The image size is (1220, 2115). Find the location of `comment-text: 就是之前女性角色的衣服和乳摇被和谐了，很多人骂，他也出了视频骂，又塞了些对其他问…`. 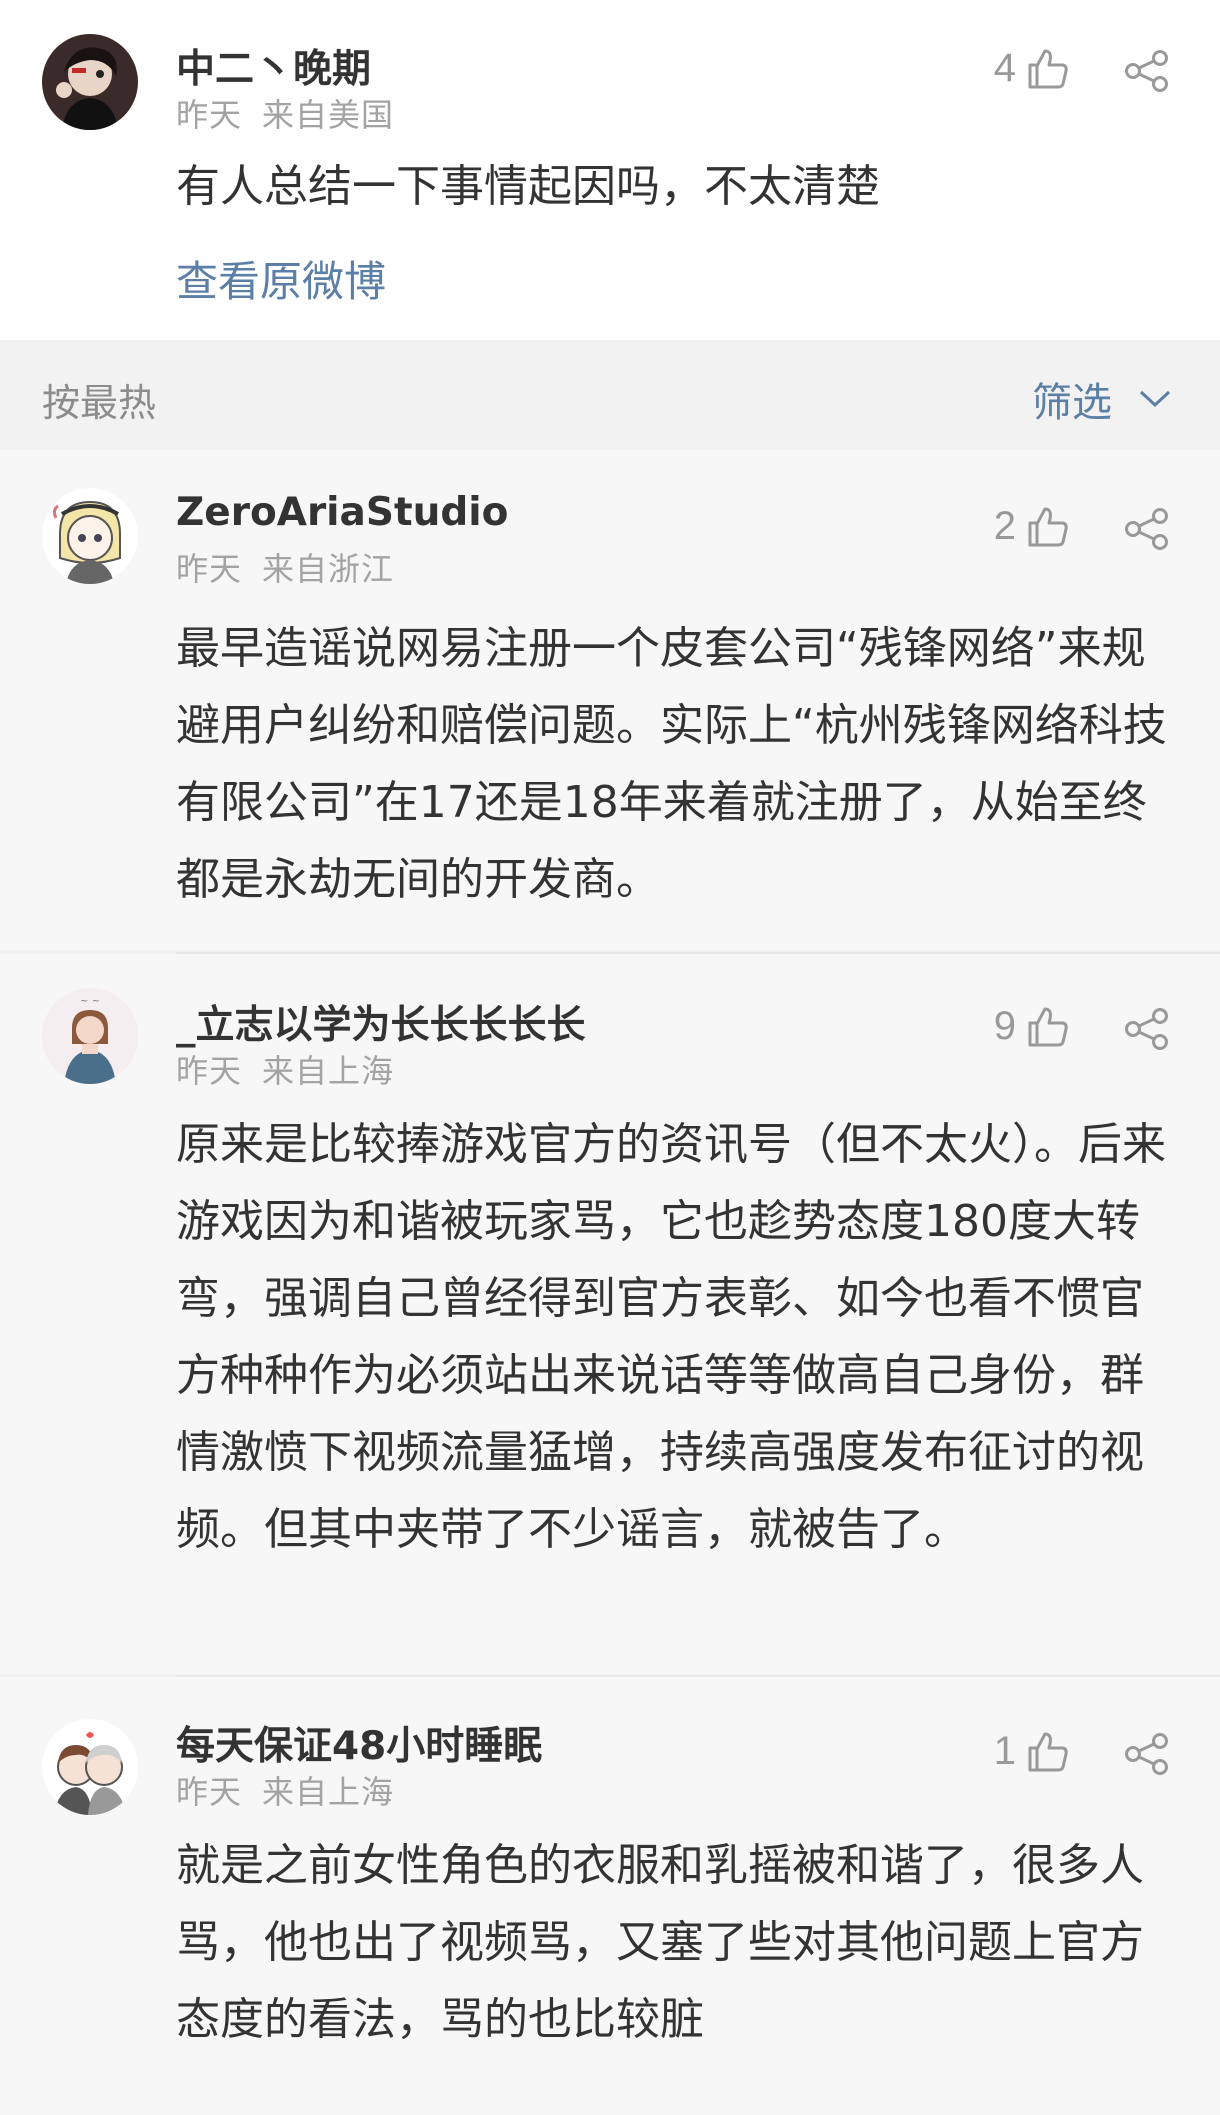

comment-text: 就是之前女性角色的衣服和乳摇被和谐了，很多人骂，他也出了视频骂，又塞了些对其他问… is located at coordinates (660, 1942).